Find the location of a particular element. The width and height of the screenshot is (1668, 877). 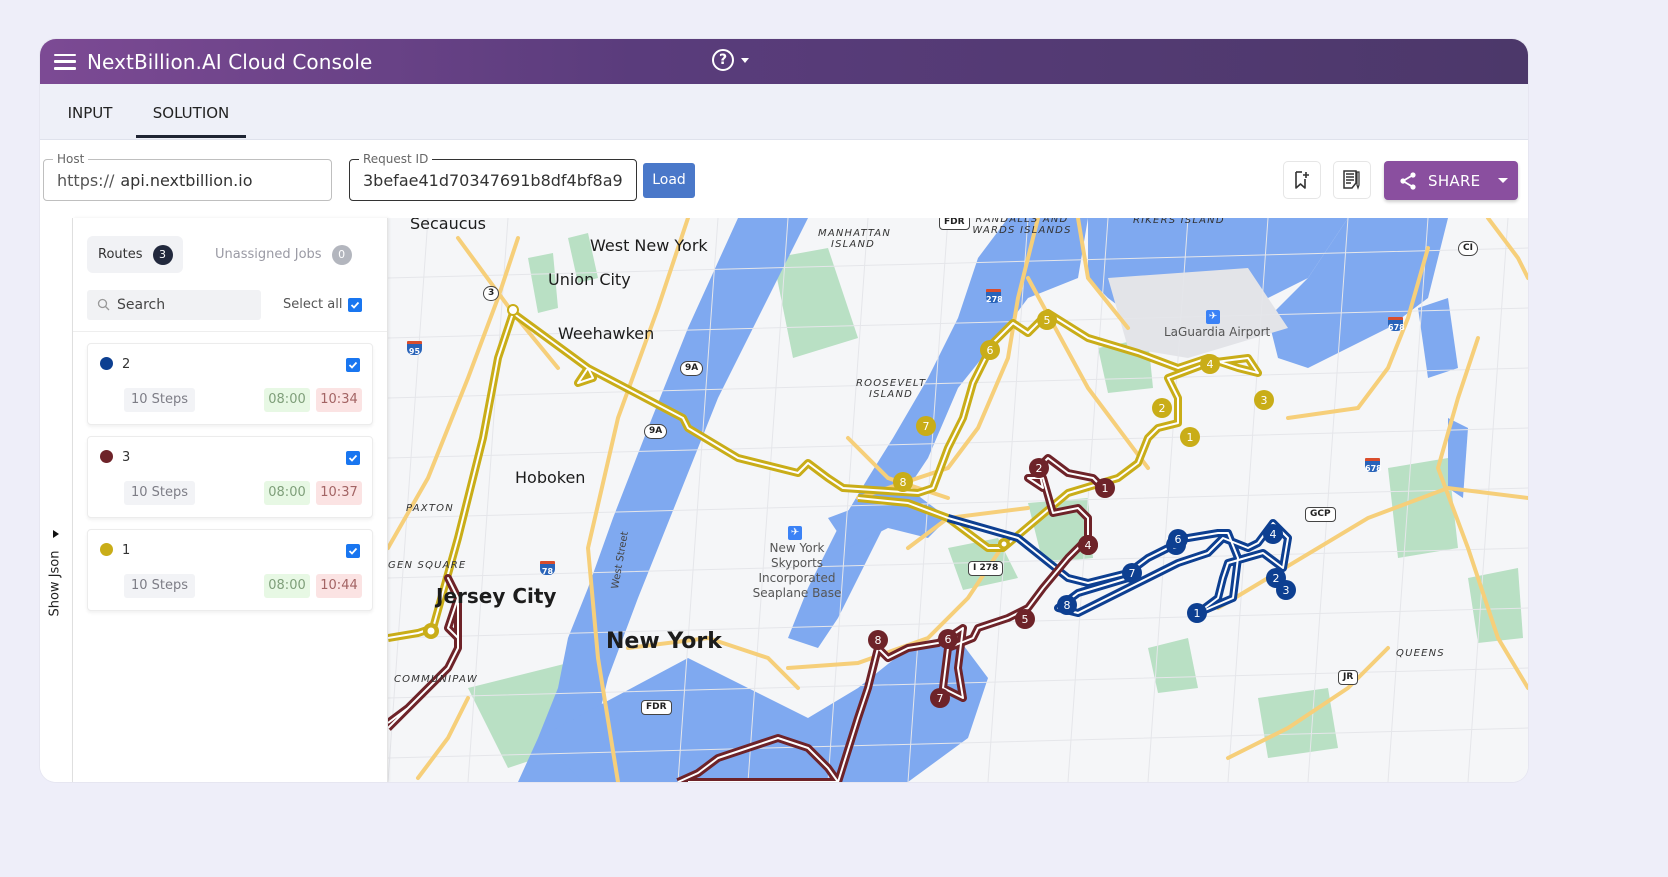

stop-number: 3 is located at coordinates (1286, 590).